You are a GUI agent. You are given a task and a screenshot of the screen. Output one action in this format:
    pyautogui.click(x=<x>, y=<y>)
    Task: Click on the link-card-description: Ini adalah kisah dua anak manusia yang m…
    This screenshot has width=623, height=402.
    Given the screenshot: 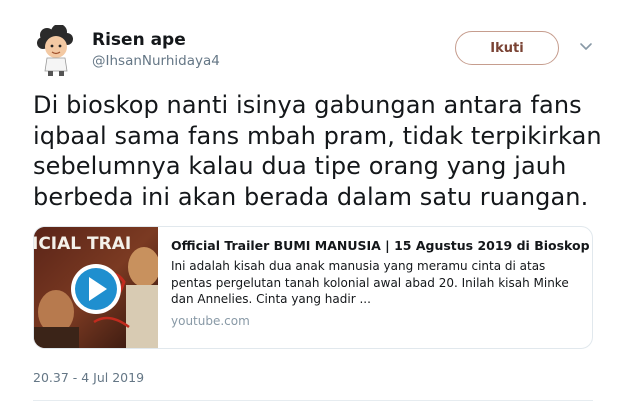 What is the action you would take?
    pyautogui.click(x=370, y=282)
    